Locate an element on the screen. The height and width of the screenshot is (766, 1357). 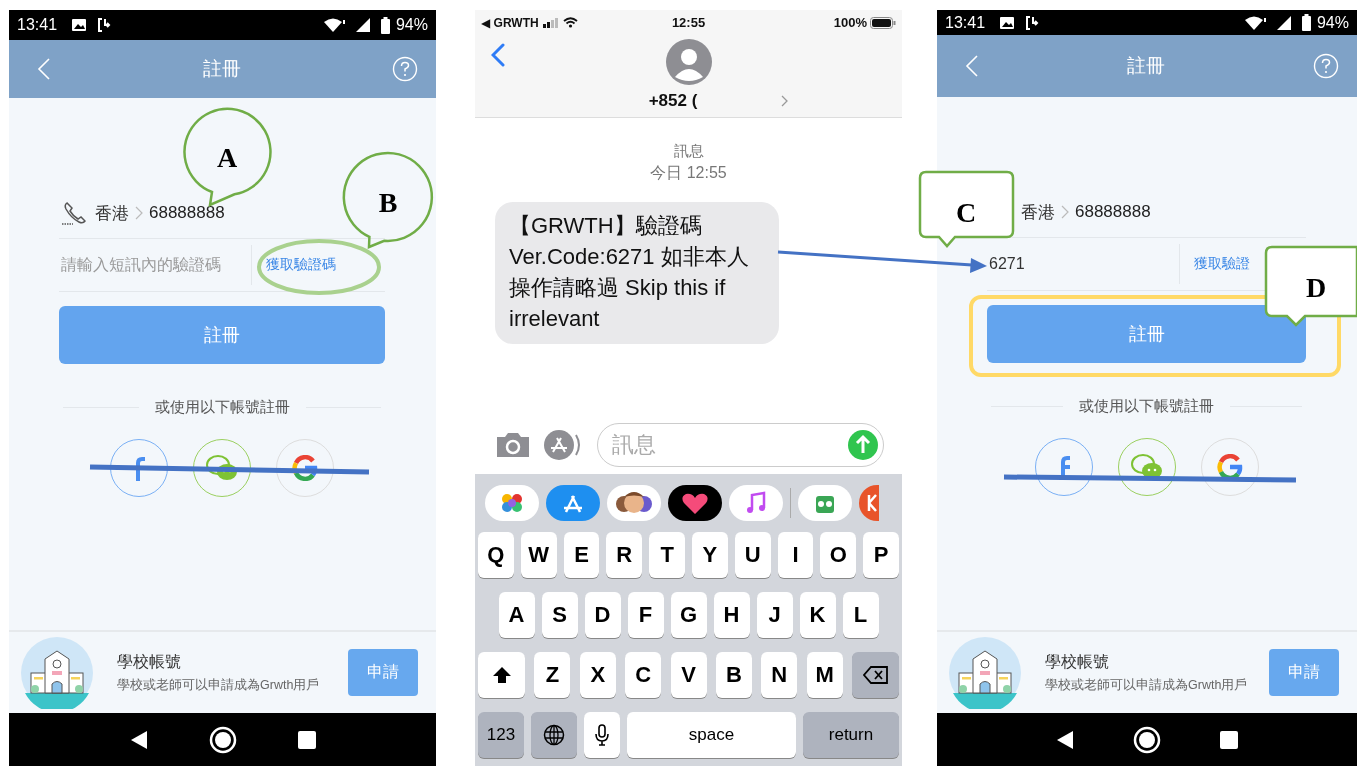
shopping-bag-icon is located at coordinates (825, 503).